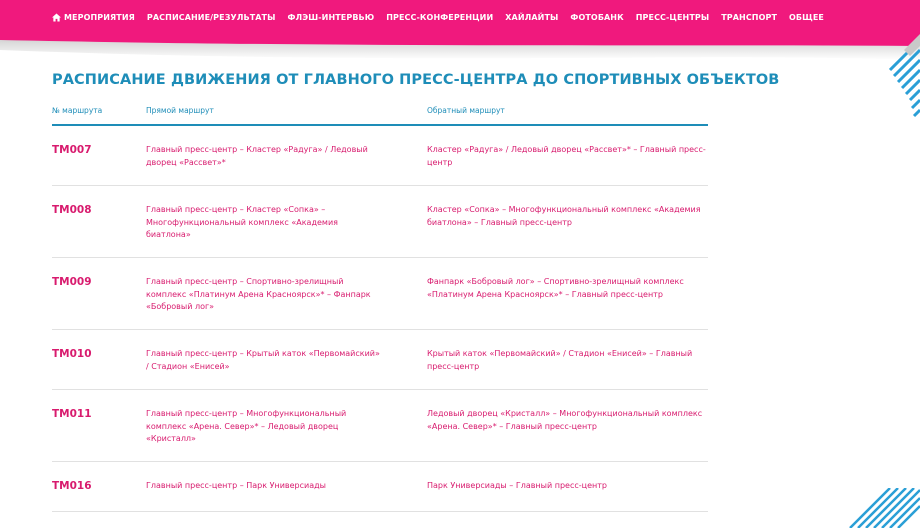 Image resolution: width=920 pixels, height=528 pixels. I want to click on route-line: биатлона» – Главный пресс-центр, so click(499, 222).